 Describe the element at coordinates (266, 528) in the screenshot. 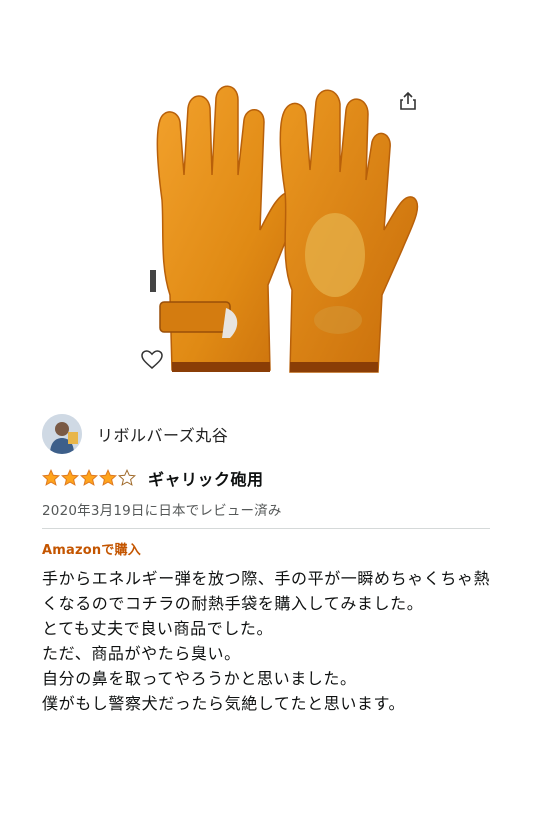

I see `divider` at that location.